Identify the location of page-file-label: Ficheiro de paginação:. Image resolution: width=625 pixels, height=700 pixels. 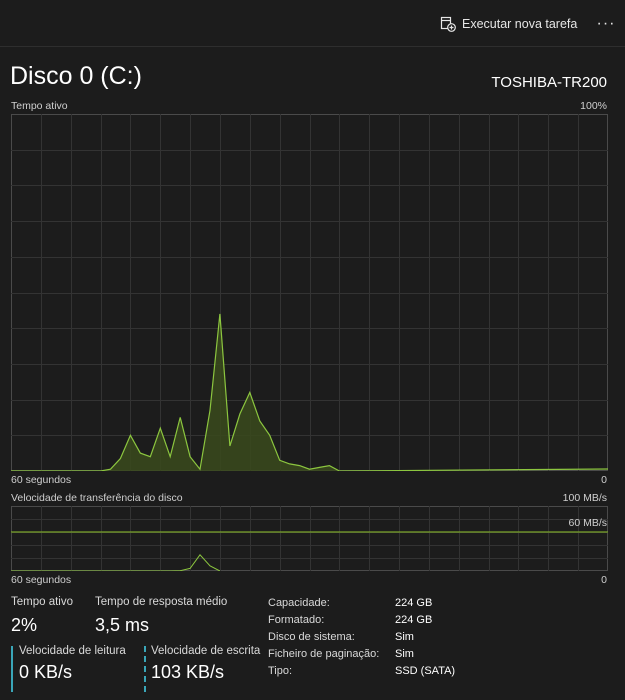
(324, 654).